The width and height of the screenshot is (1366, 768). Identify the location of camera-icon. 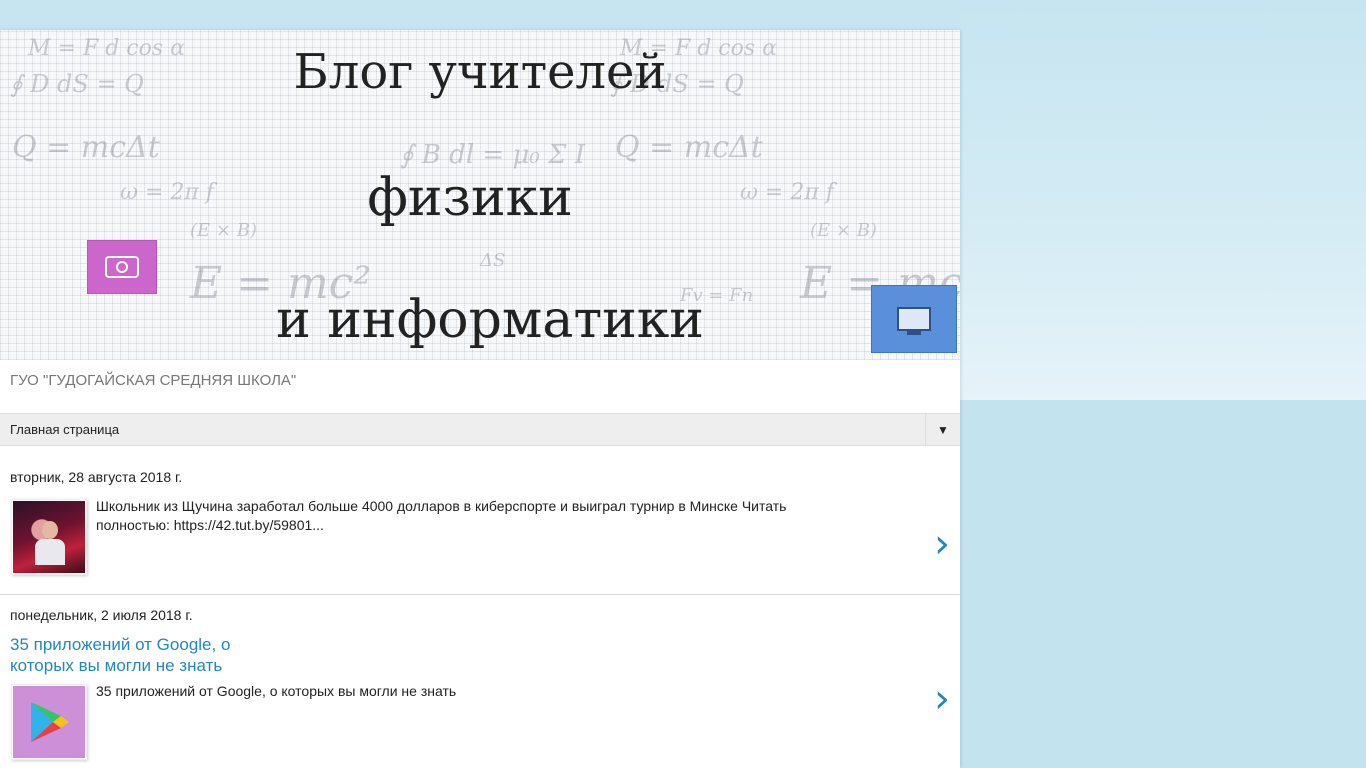
(122, 267).